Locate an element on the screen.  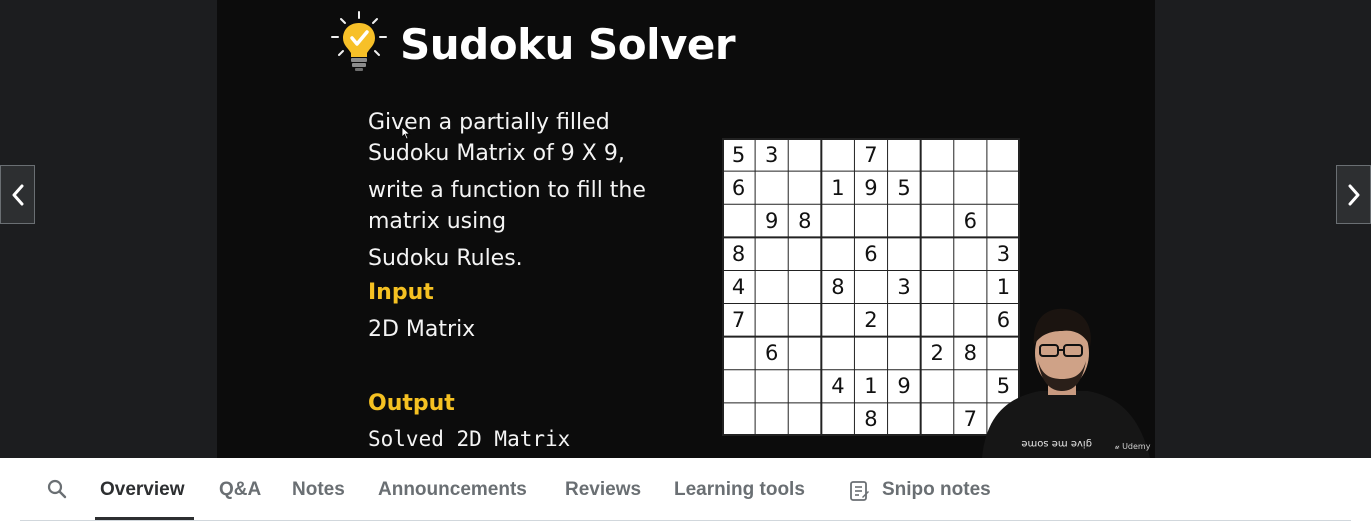
divider is located at coordinates (685, 520).